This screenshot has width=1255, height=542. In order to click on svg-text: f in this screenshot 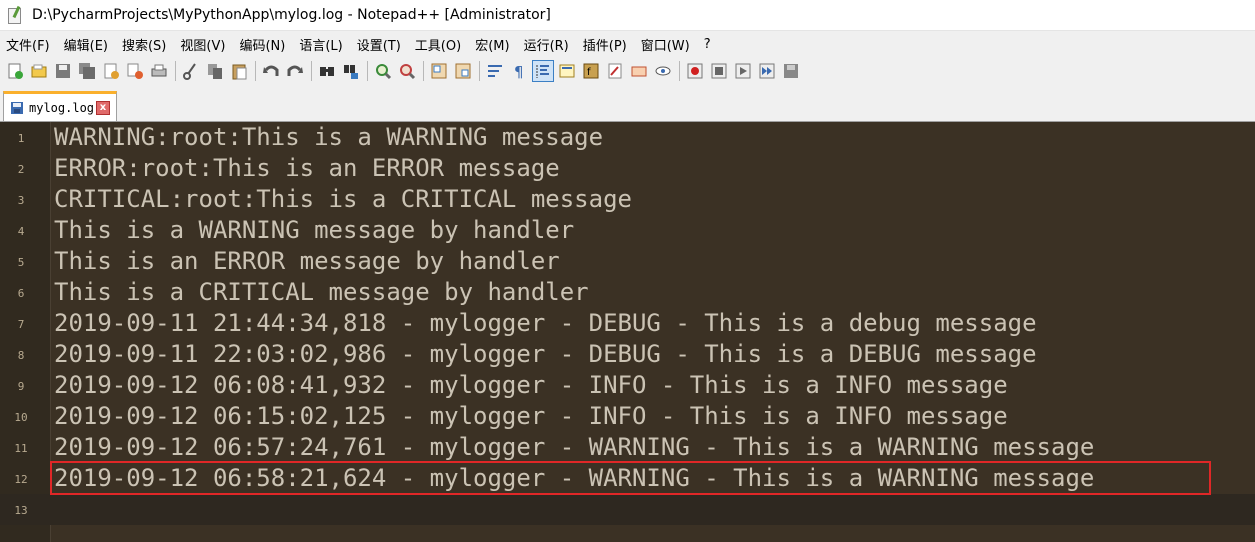, I will do `click(589, 72)`.